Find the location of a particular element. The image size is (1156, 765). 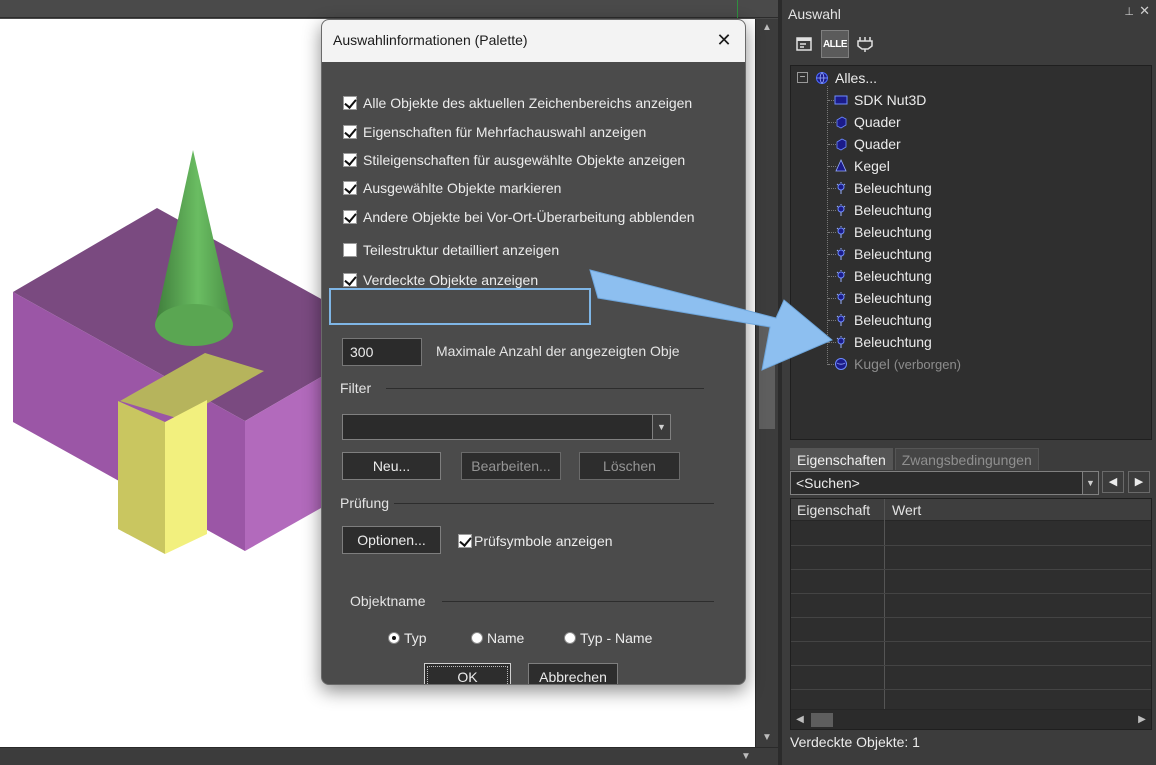

property-search-input: <Suchen> ▼ is located at coordinates (944, 483).